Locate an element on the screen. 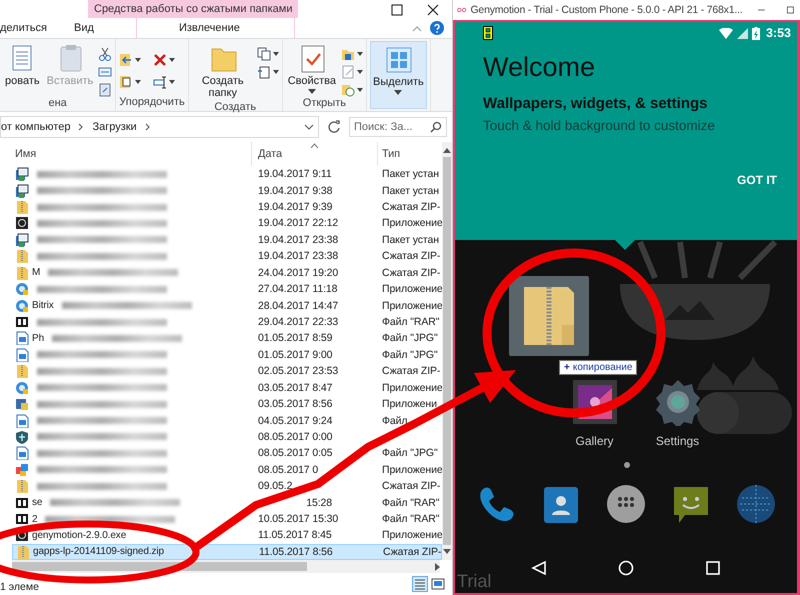 The height and width of the screenshot is (595, 800). file-row: 19.04.2017 23:38 Пакет устан is located at coordinates (221, 240).